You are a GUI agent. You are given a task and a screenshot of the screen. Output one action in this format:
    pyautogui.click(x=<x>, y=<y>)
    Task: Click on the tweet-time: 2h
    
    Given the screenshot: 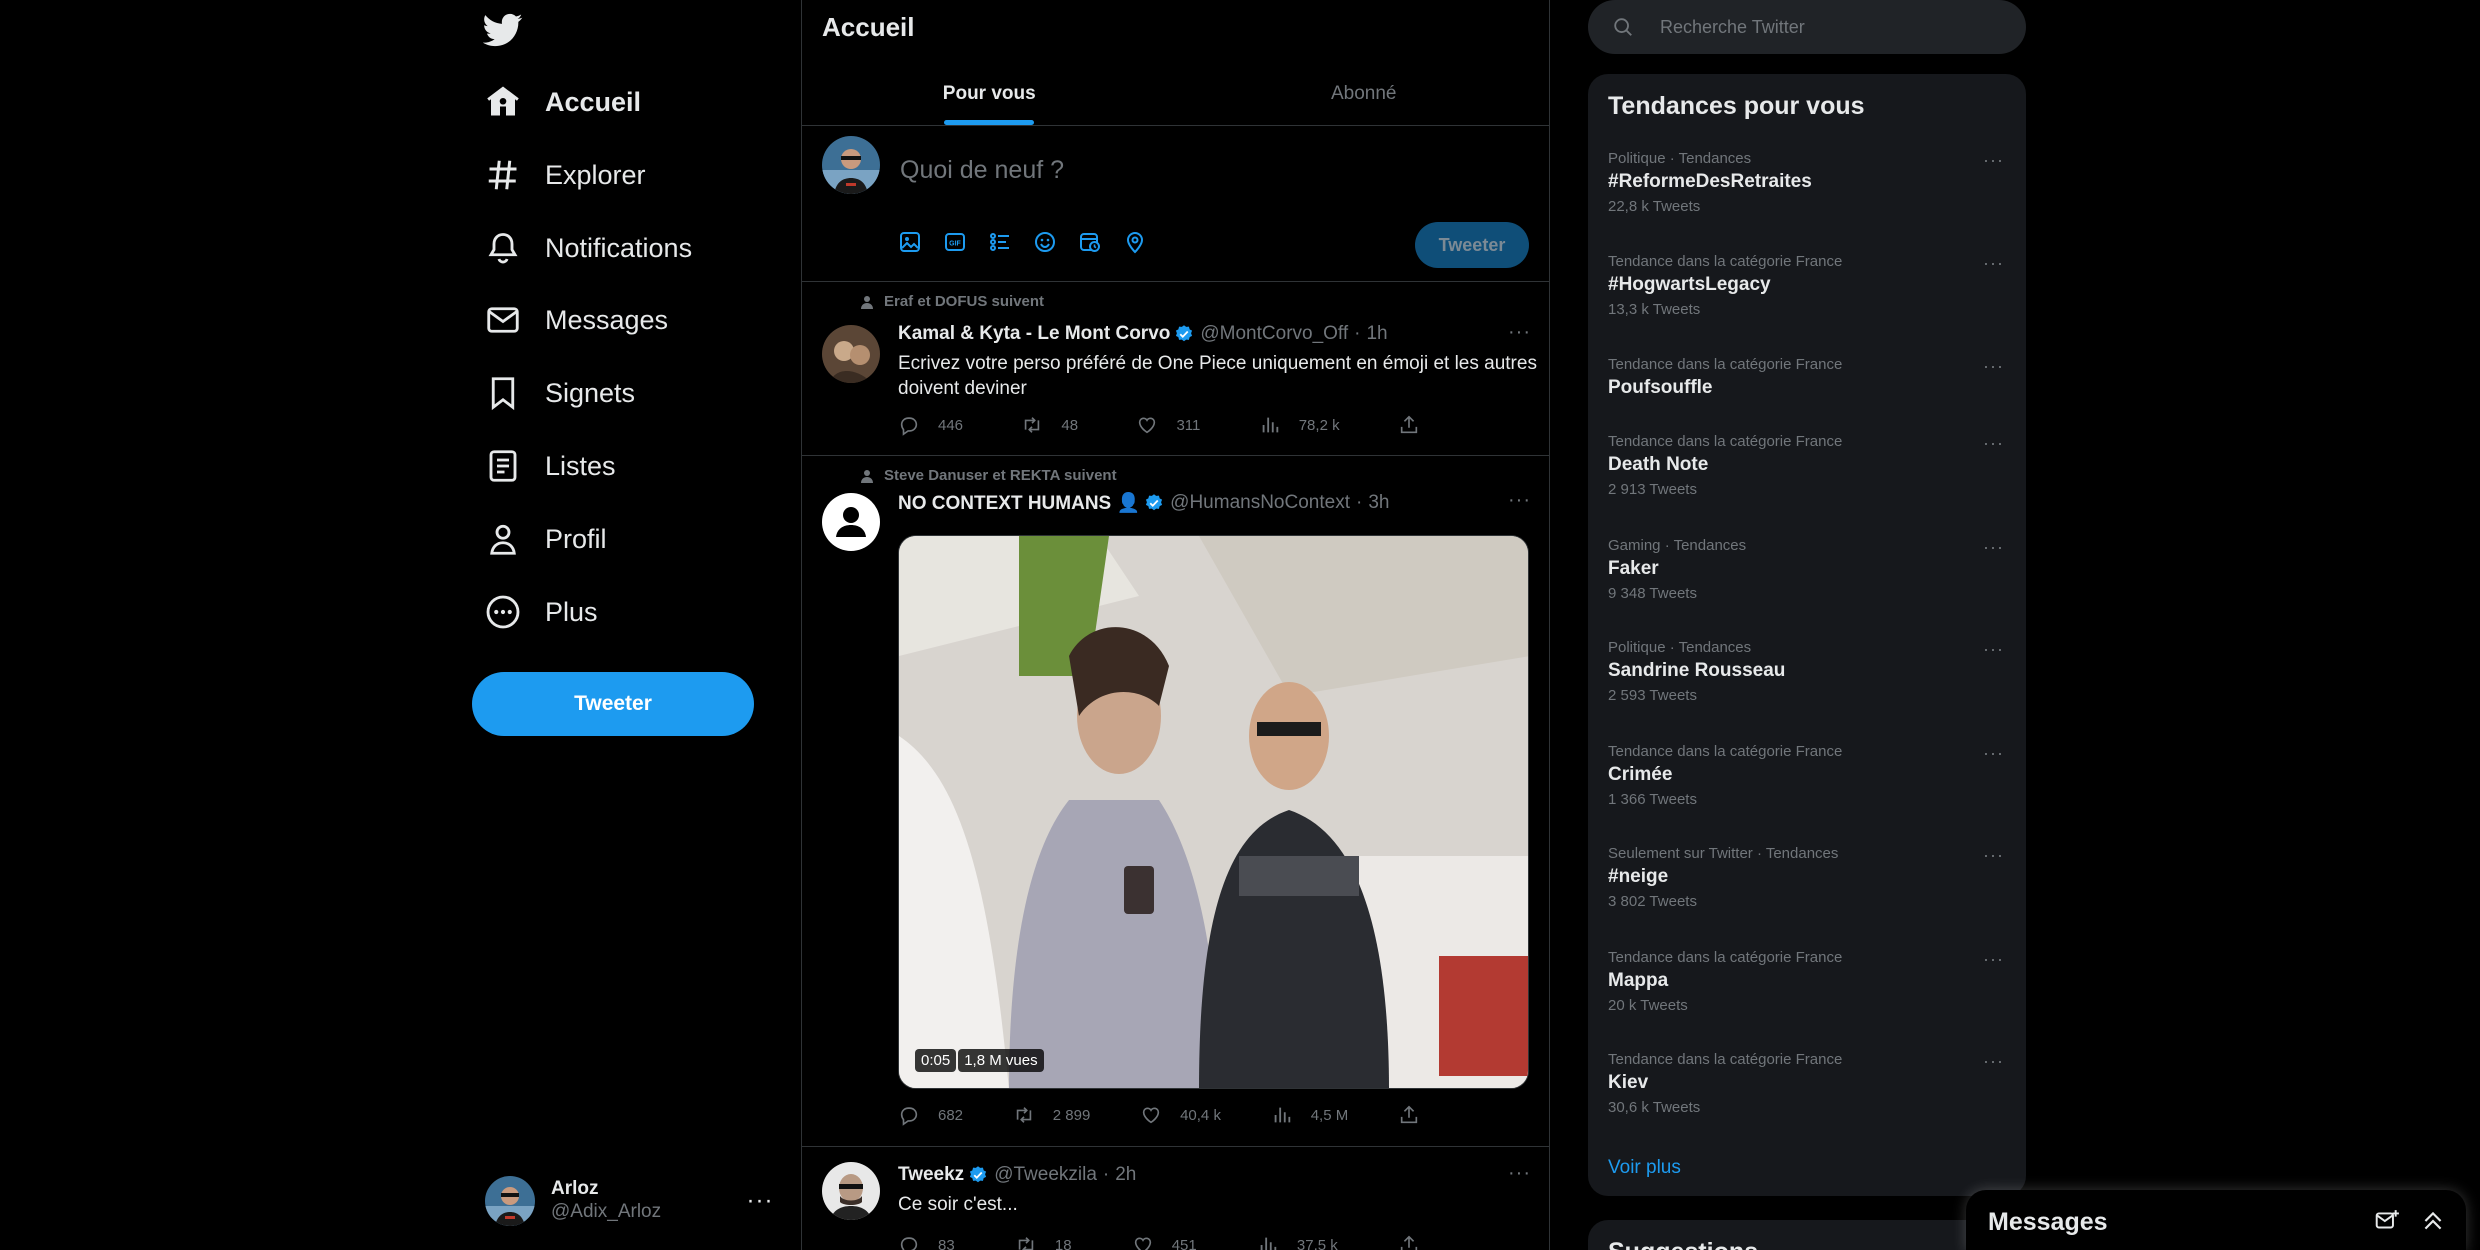 What is the action you would take?
    pyautogui.click(x=1125, y=1175)
    